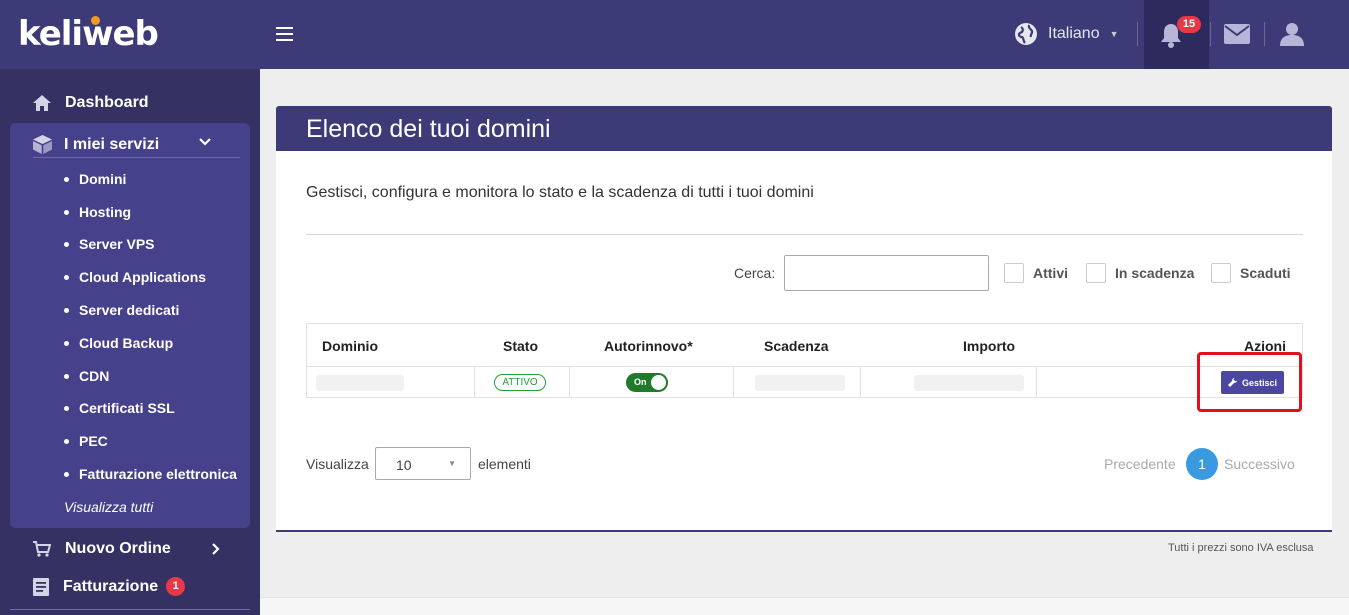 This screenshot has width=1349, height=615. Describe the element at coordinates (337, 464) in the screenshot. I see `page-size-label: Visualizza` at that location.